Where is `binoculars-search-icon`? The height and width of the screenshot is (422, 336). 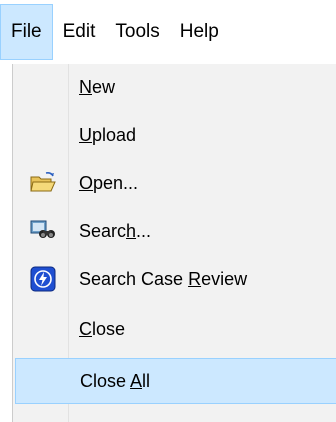
binoculars-search-icon is located at coordinates (43, 231).